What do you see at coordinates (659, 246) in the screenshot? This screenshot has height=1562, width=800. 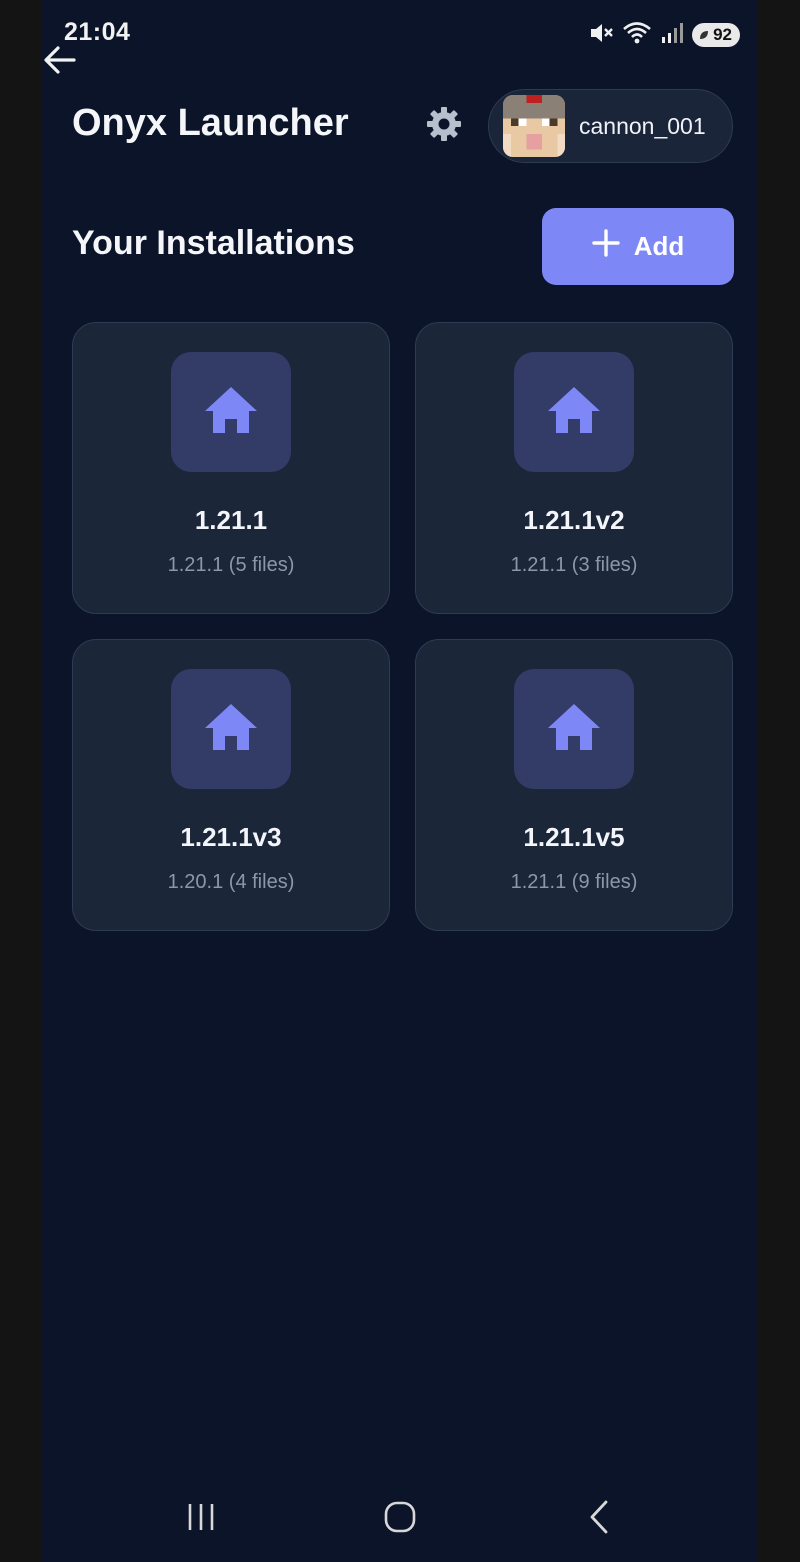 I see `add-button-label: Add` at bounding box center [659, 246].